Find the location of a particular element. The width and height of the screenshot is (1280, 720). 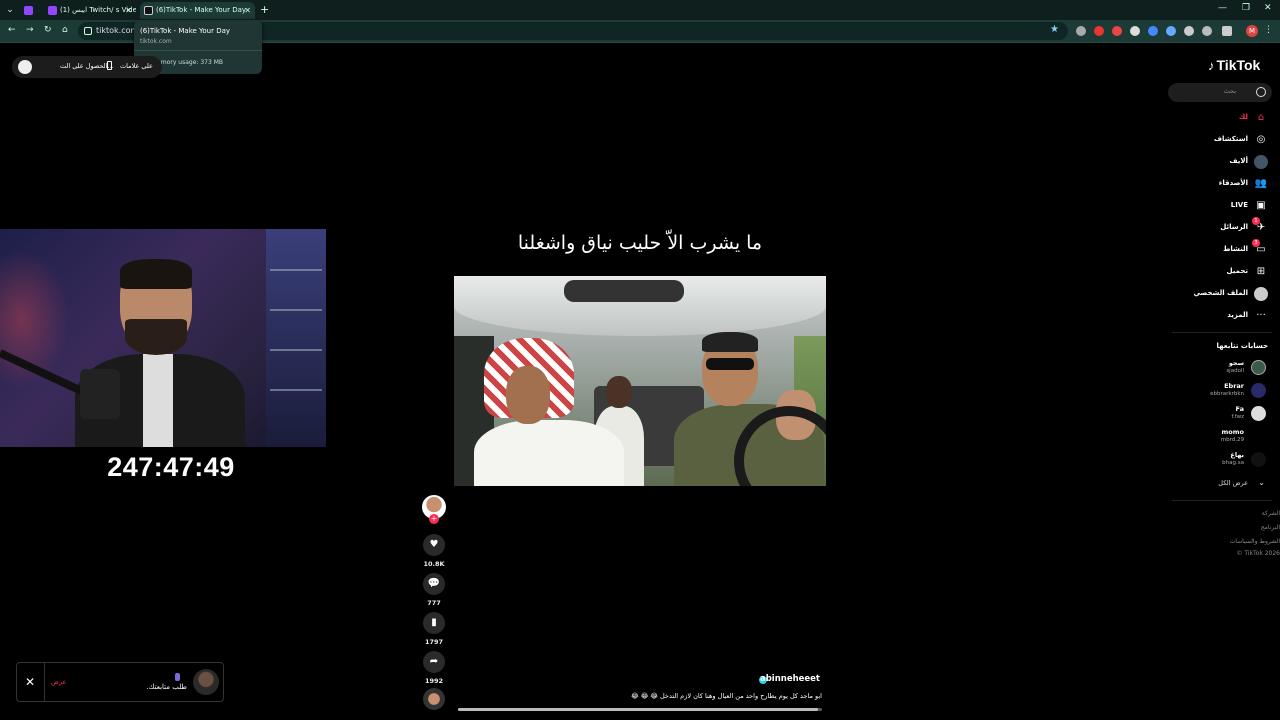

followed-account: Ebrar ebbrarkrbkn is located at coordinates (1225, 391).